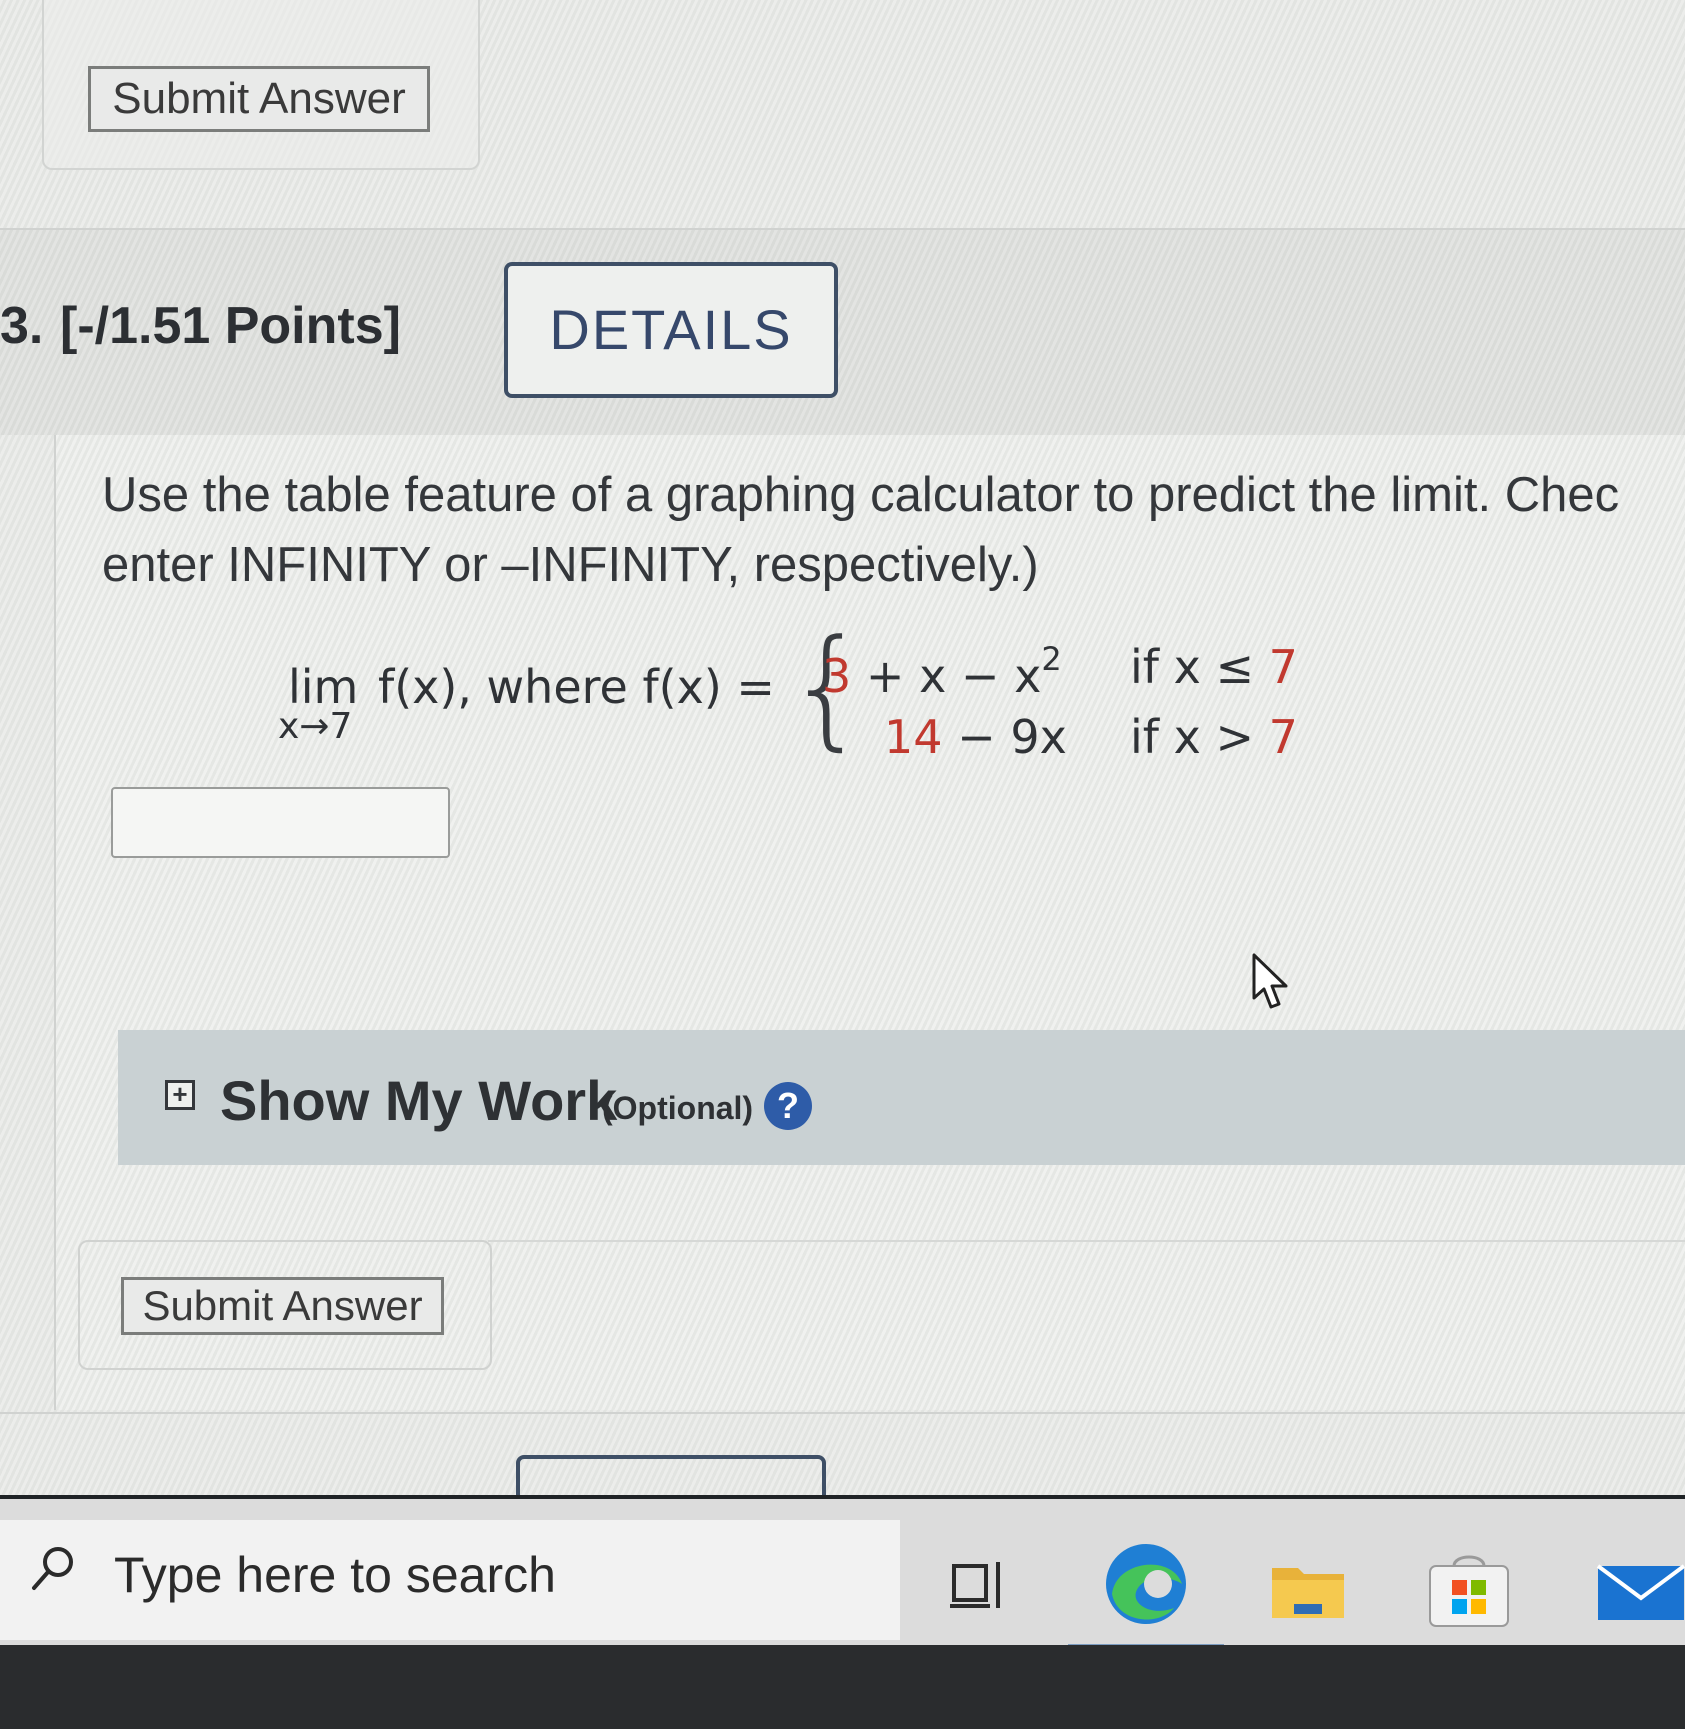 The height and width of the screenshot is (1729, 1685). What do you see at coordinates (978, 1585) in the screenshot?
I see `task-view-icon` at bounding box center [978, 1585].